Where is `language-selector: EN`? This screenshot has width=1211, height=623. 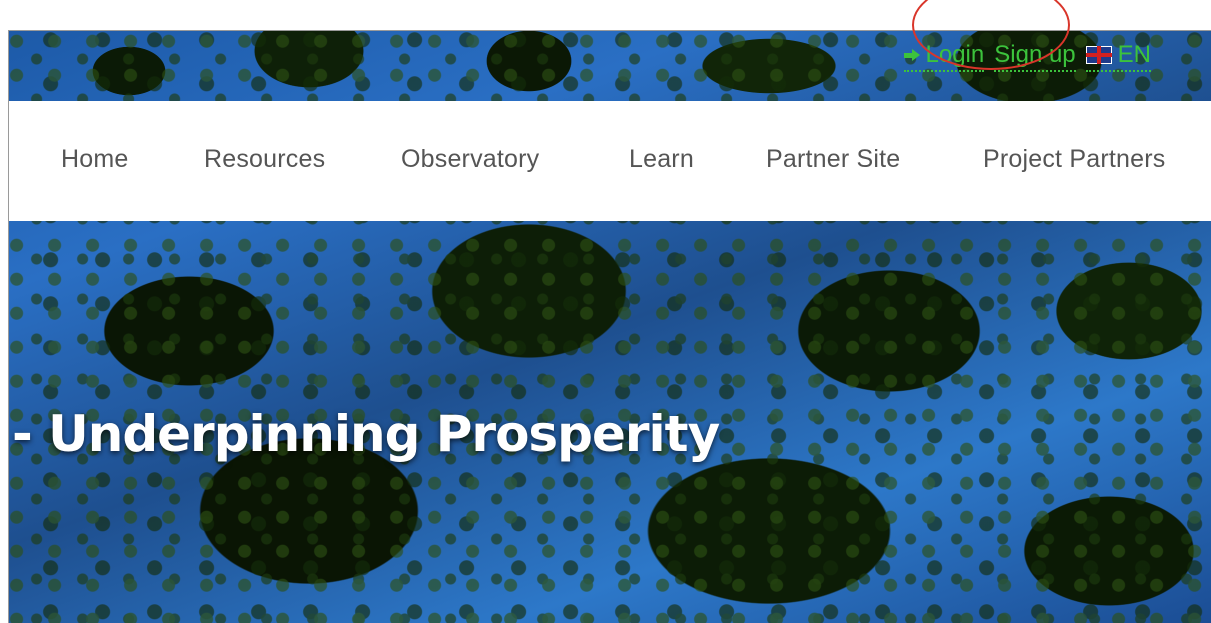 language-selector: EN is located at coordinates (1118, 56).